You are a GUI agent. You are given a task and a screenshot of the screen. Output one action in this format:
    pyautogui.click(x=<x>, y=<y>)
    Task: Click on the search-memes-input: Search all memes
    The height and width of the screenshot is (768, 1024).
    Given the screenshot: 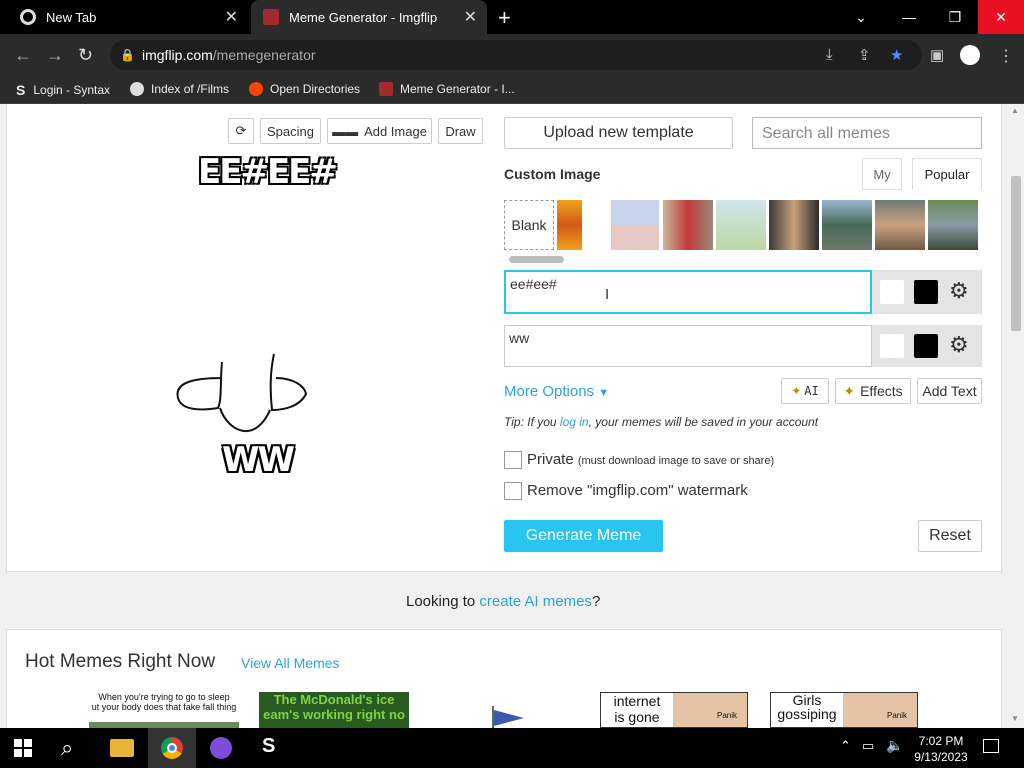 What is the action you would take?
    pyautogui.click(x=867, y=133)
    